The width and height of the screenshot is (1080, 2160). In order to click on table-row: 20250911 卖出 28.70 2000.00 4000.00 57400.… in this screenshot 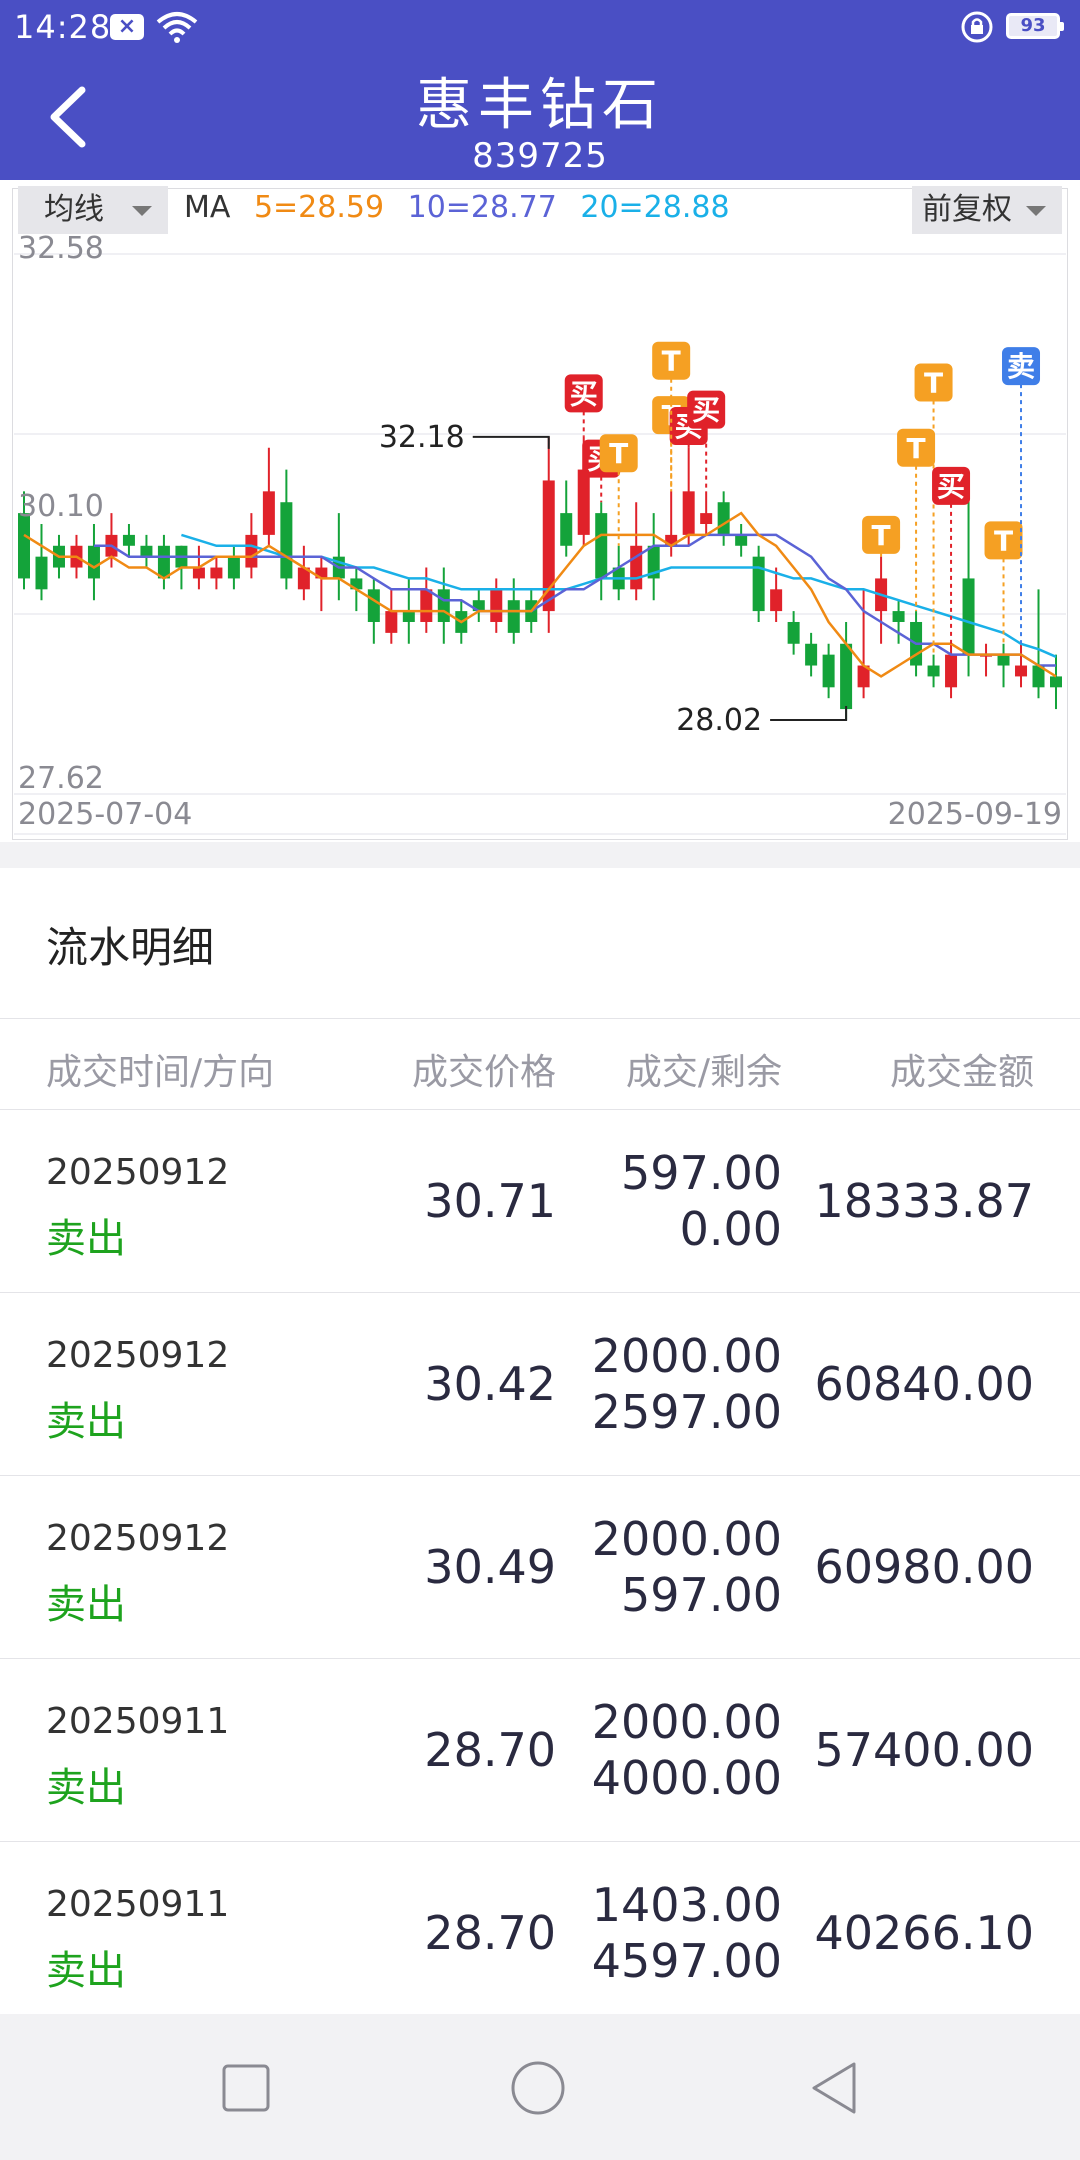, I will do `click(540, 1750)`.